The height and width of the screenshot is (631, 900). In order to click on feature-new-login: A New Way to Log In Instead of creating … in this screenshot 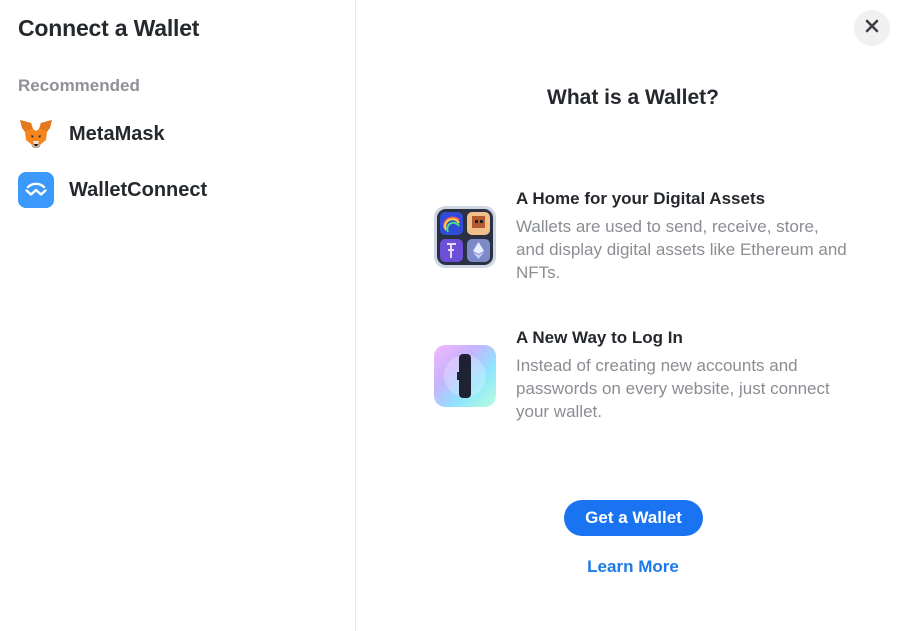, I will do `click(649, 375)`.